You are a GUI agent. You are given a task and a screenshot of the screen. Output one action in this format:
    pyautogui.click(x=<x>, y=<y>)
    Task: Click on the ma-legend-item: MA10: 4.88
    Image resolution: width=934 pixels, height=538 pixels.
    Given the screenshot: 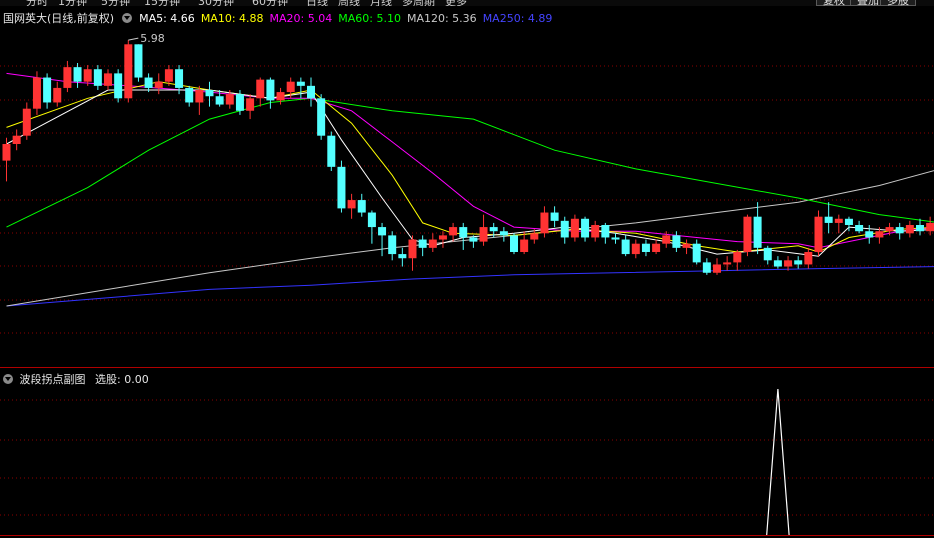 What is the action you would take?
    pyautogui.click(x=232, y=18)
    